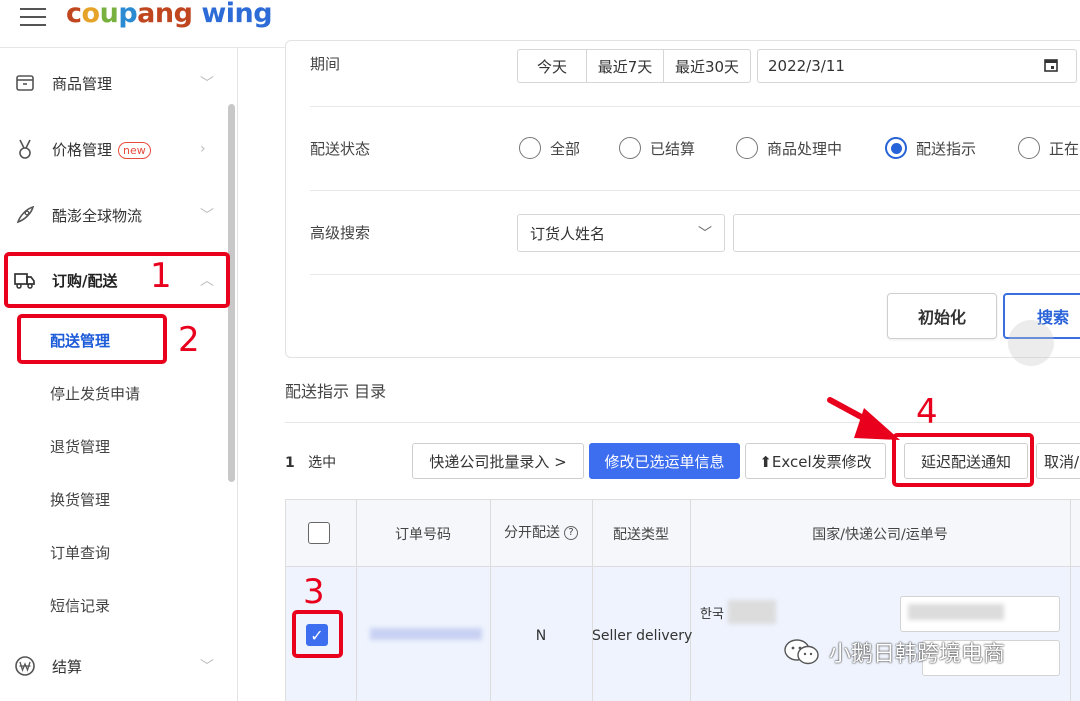 The height and width of the screenshot is (701, 1080). Describe the element at coordinates (752, 612) in the screenshot. I see `courier-redacted` at that location.